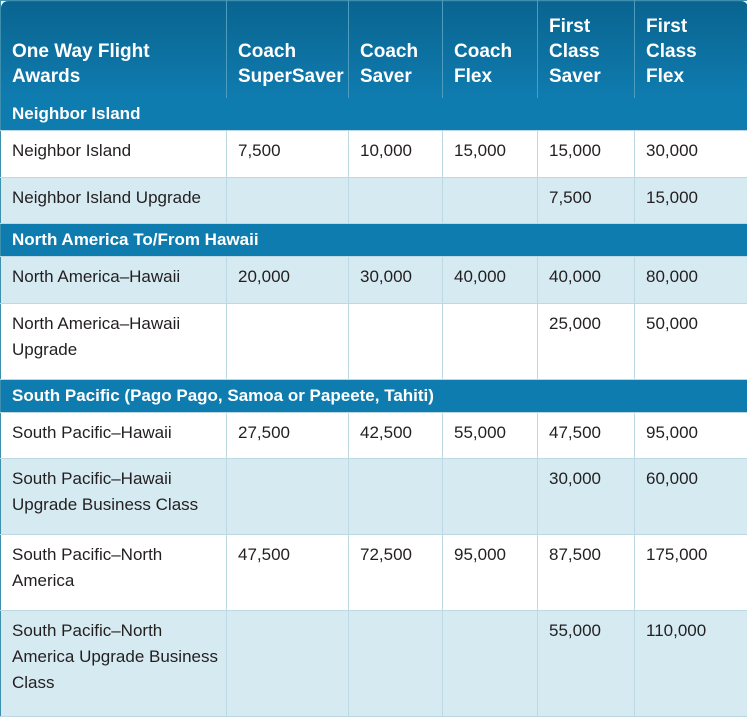  Describe the element at coordinates (287, 200) in the screenshot. I see `cell-neighbor-island-upgrade-col1` at that location.